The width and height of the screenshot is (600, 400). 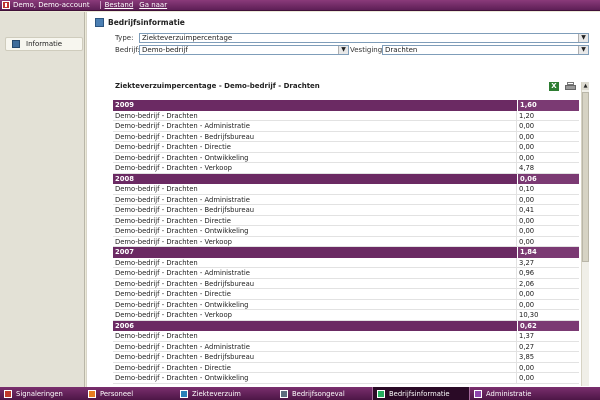 I want to click on title-bar: Demo, Demo-account Bestand Ga naar, so click(x=300, y=5).